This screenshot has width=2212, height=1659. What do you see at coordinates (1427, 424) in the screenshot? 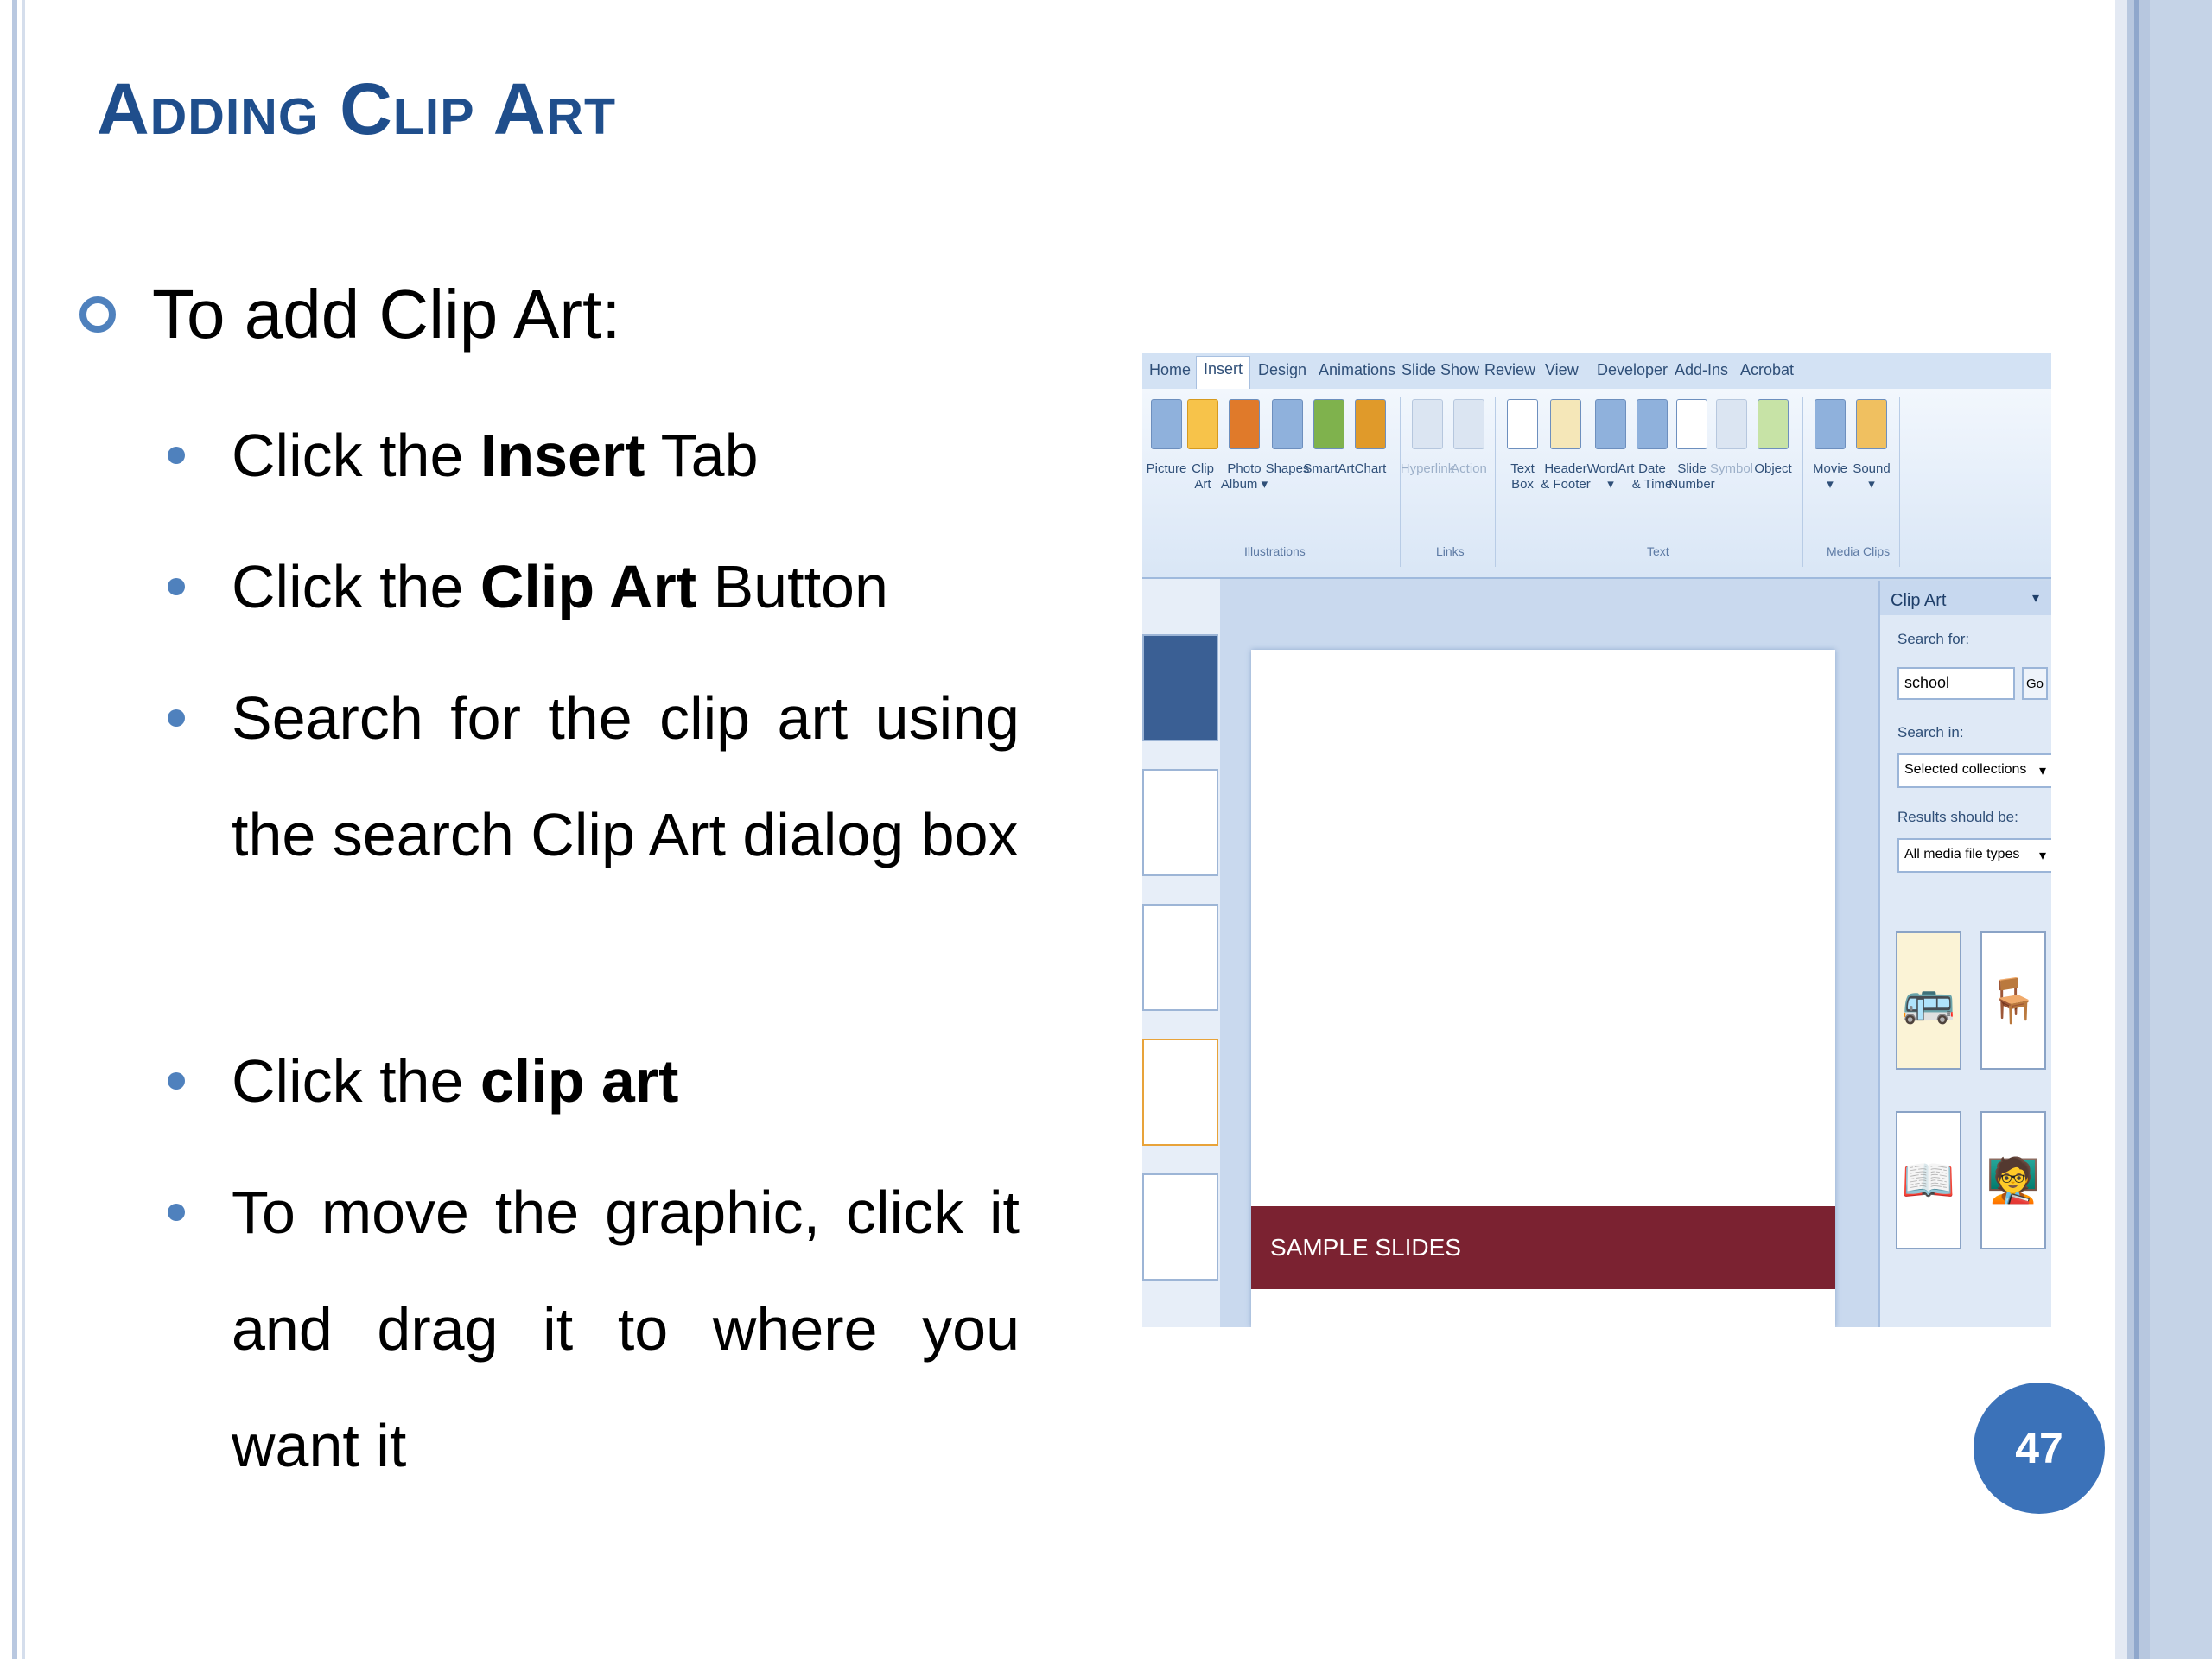
I see `hyperlink-icon` at bounding box center [1427, 424].